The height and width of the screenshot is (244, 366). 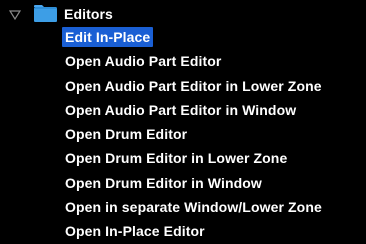 I want to click on list-item-label: Open Audio Part Editor in Window, so click(x=181, y=109).